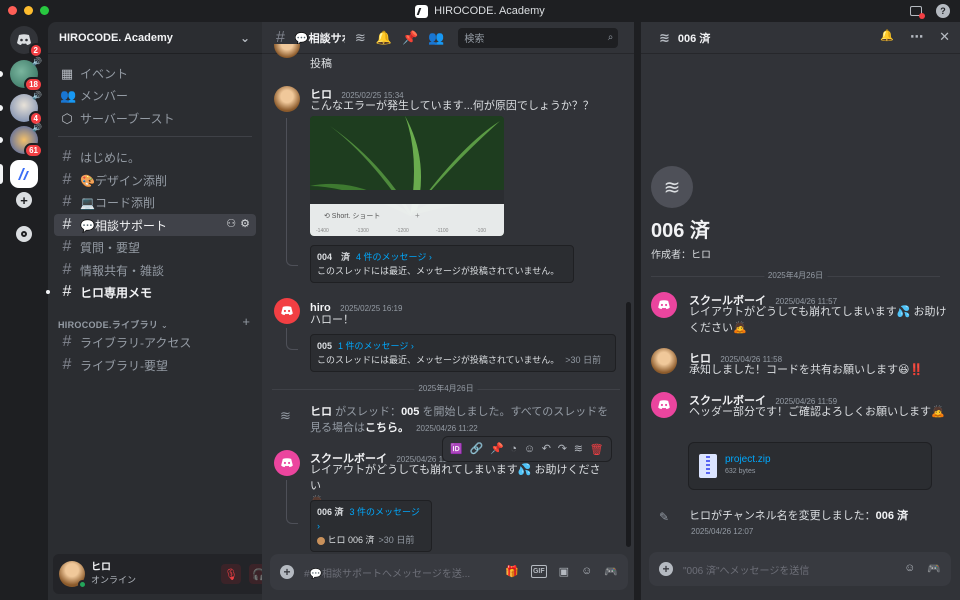 This screenshot has height=600, width=960. I want to click on thread-preview-text: このスレッドには最近、メッセージが投稿されていません。, so click(438, 360).